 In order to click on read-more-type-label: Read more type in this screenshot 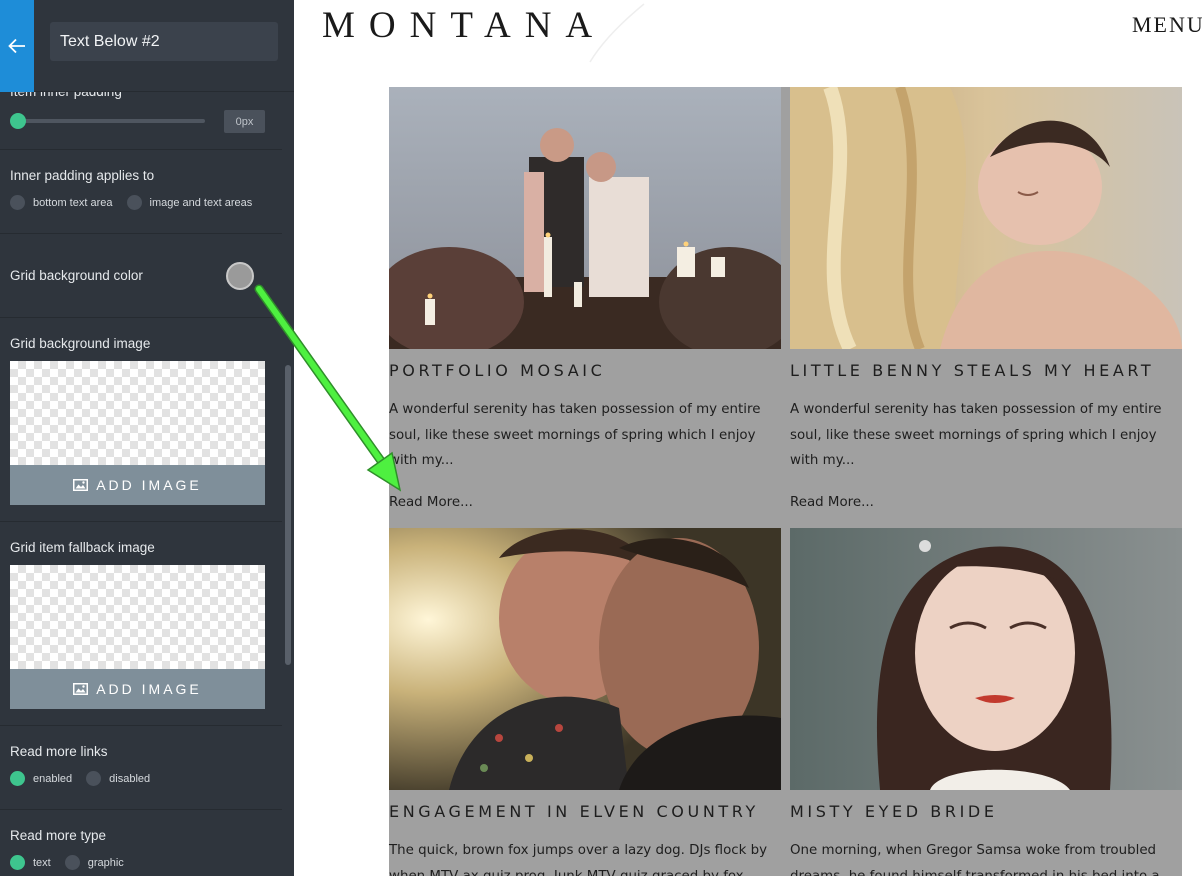, I will do `click(58, 835)`.